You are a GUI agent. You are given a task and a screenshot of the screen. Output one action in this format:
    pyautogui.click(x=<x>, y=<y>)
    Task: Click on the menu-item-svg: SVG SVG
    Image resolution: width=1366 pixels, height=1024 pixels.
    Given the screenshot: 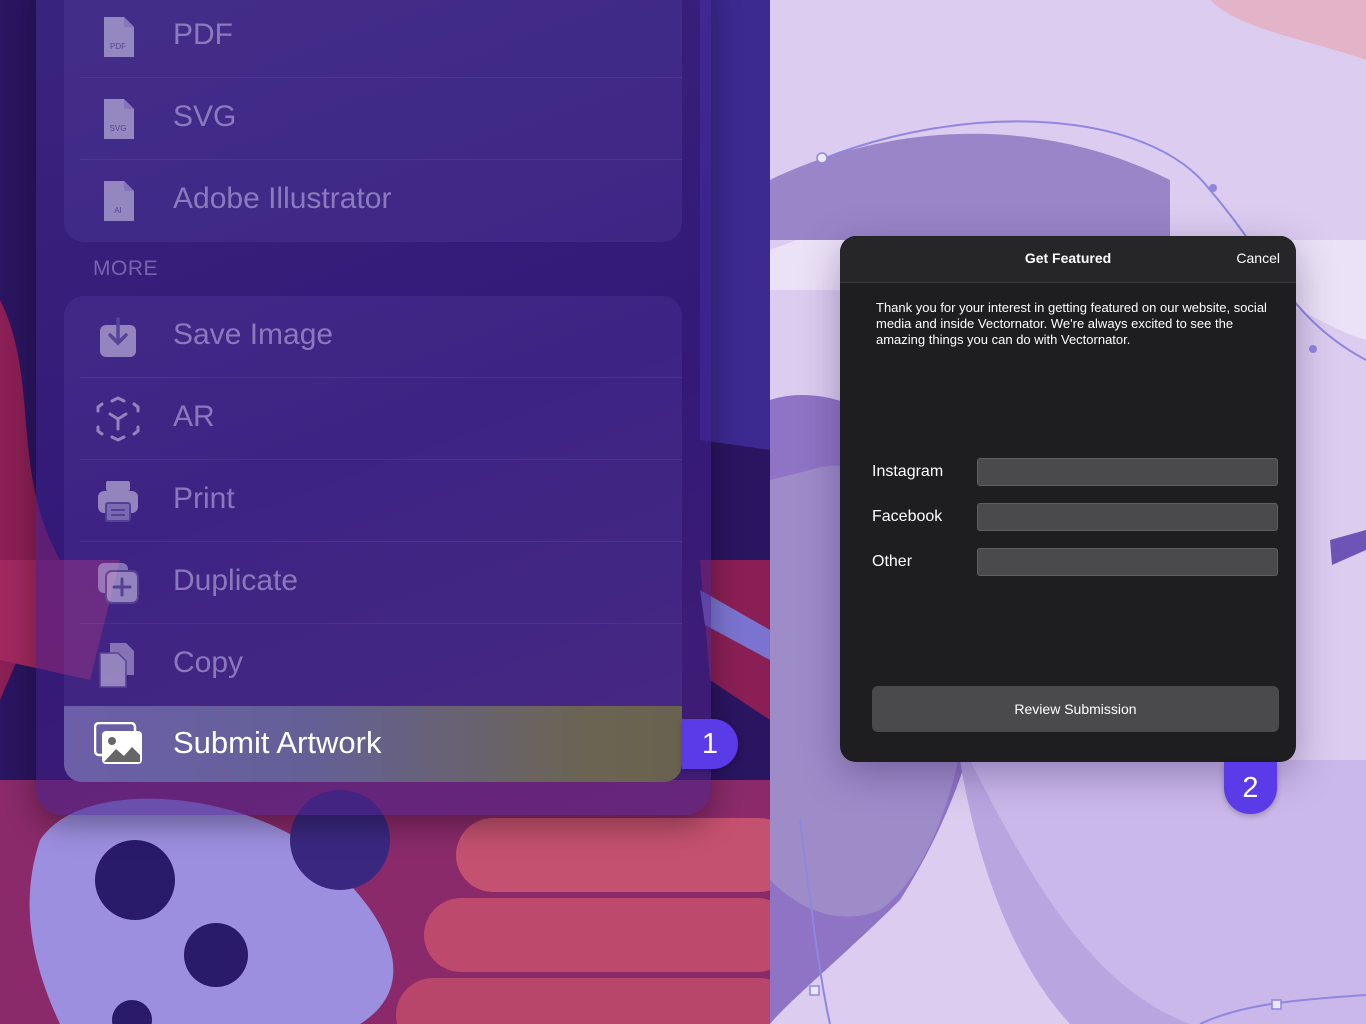 What is the action you would take?
    pyautogui.click(x=373, y=119)
    